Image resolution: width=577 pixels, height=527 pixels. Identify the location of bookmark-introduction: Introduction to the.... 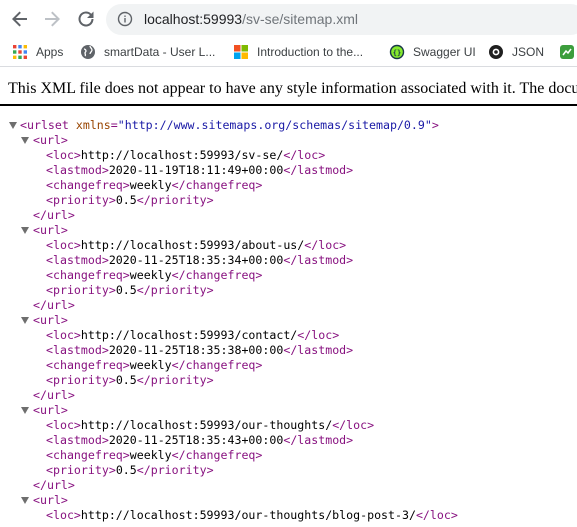
(298, 52).